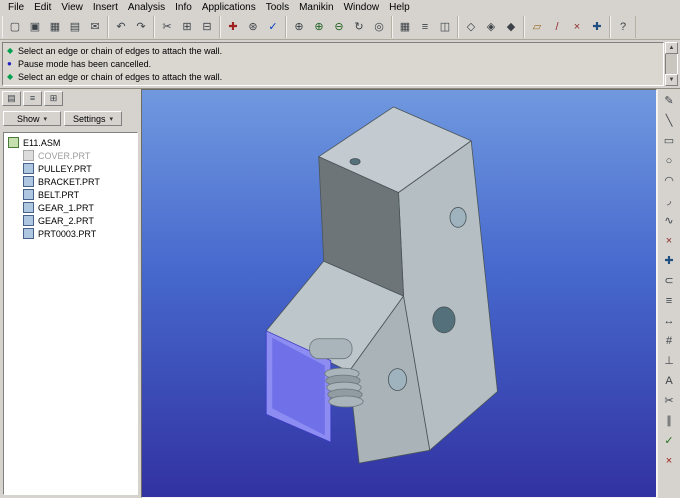  What do you see at coordinates (16, 7) in the screenshot?
I see `menu-file: File` at bounding box center [16, 7].